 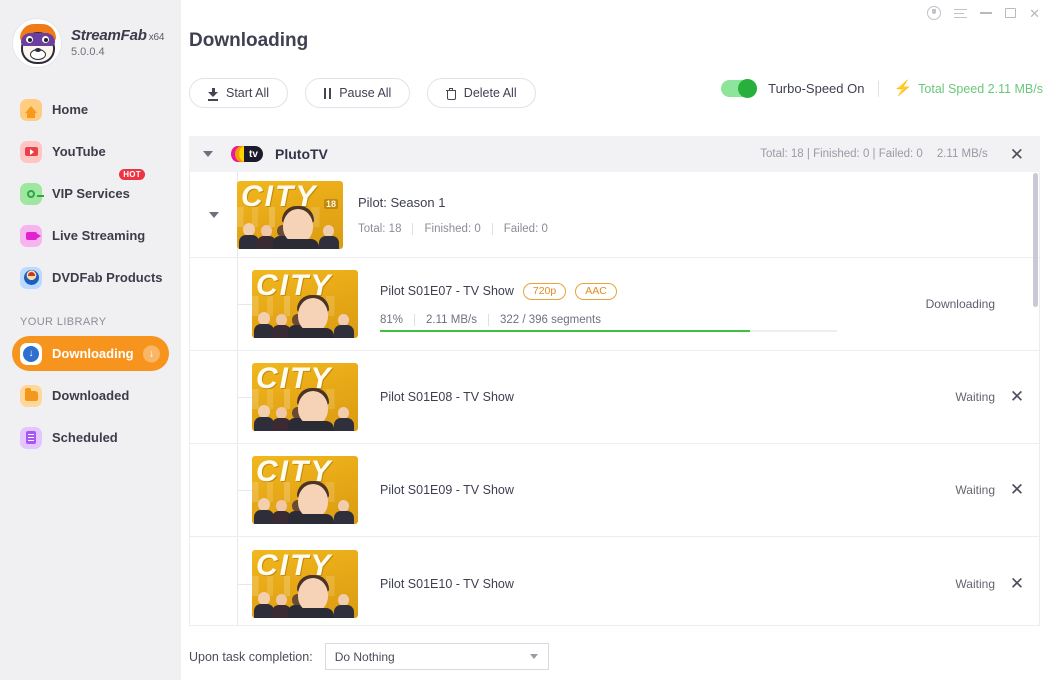 What do you see at coordinates (380, 228) in the screenshot?
I see `season-total: Total: 18` at bounding box center [380, 228].